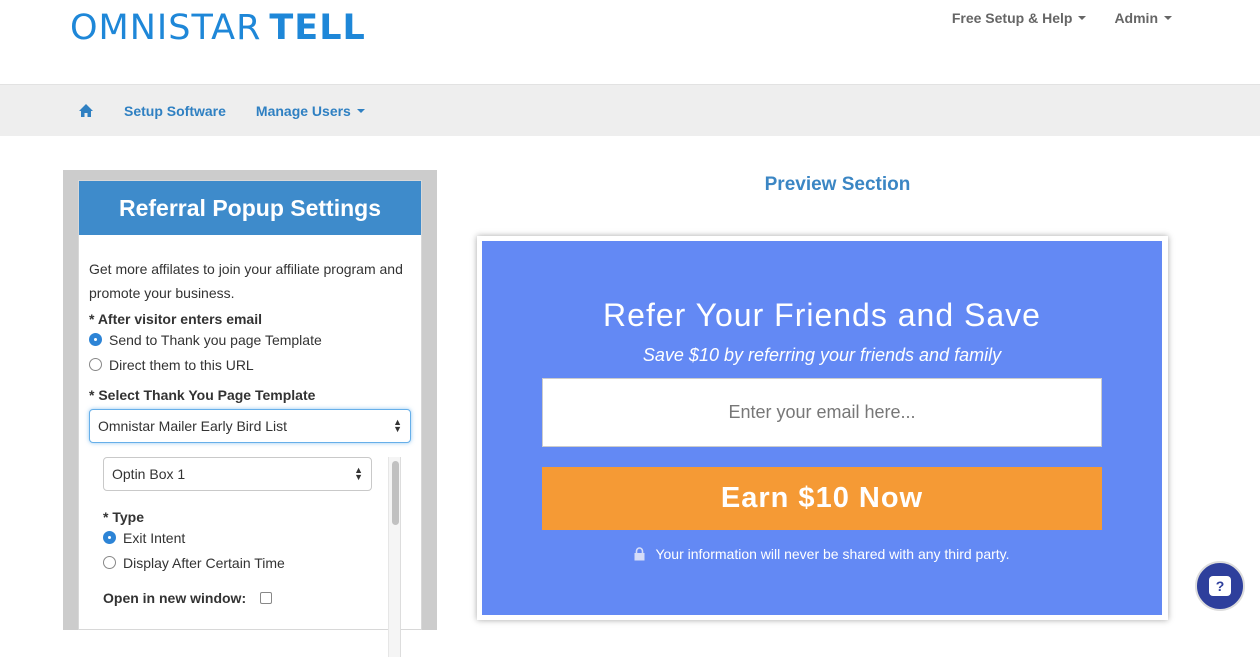  What do you see at coordinates (154, 537) in the screenshot?
I see `radio-exit-intent-label: Exit Intent` at bounding box center [154, 537].